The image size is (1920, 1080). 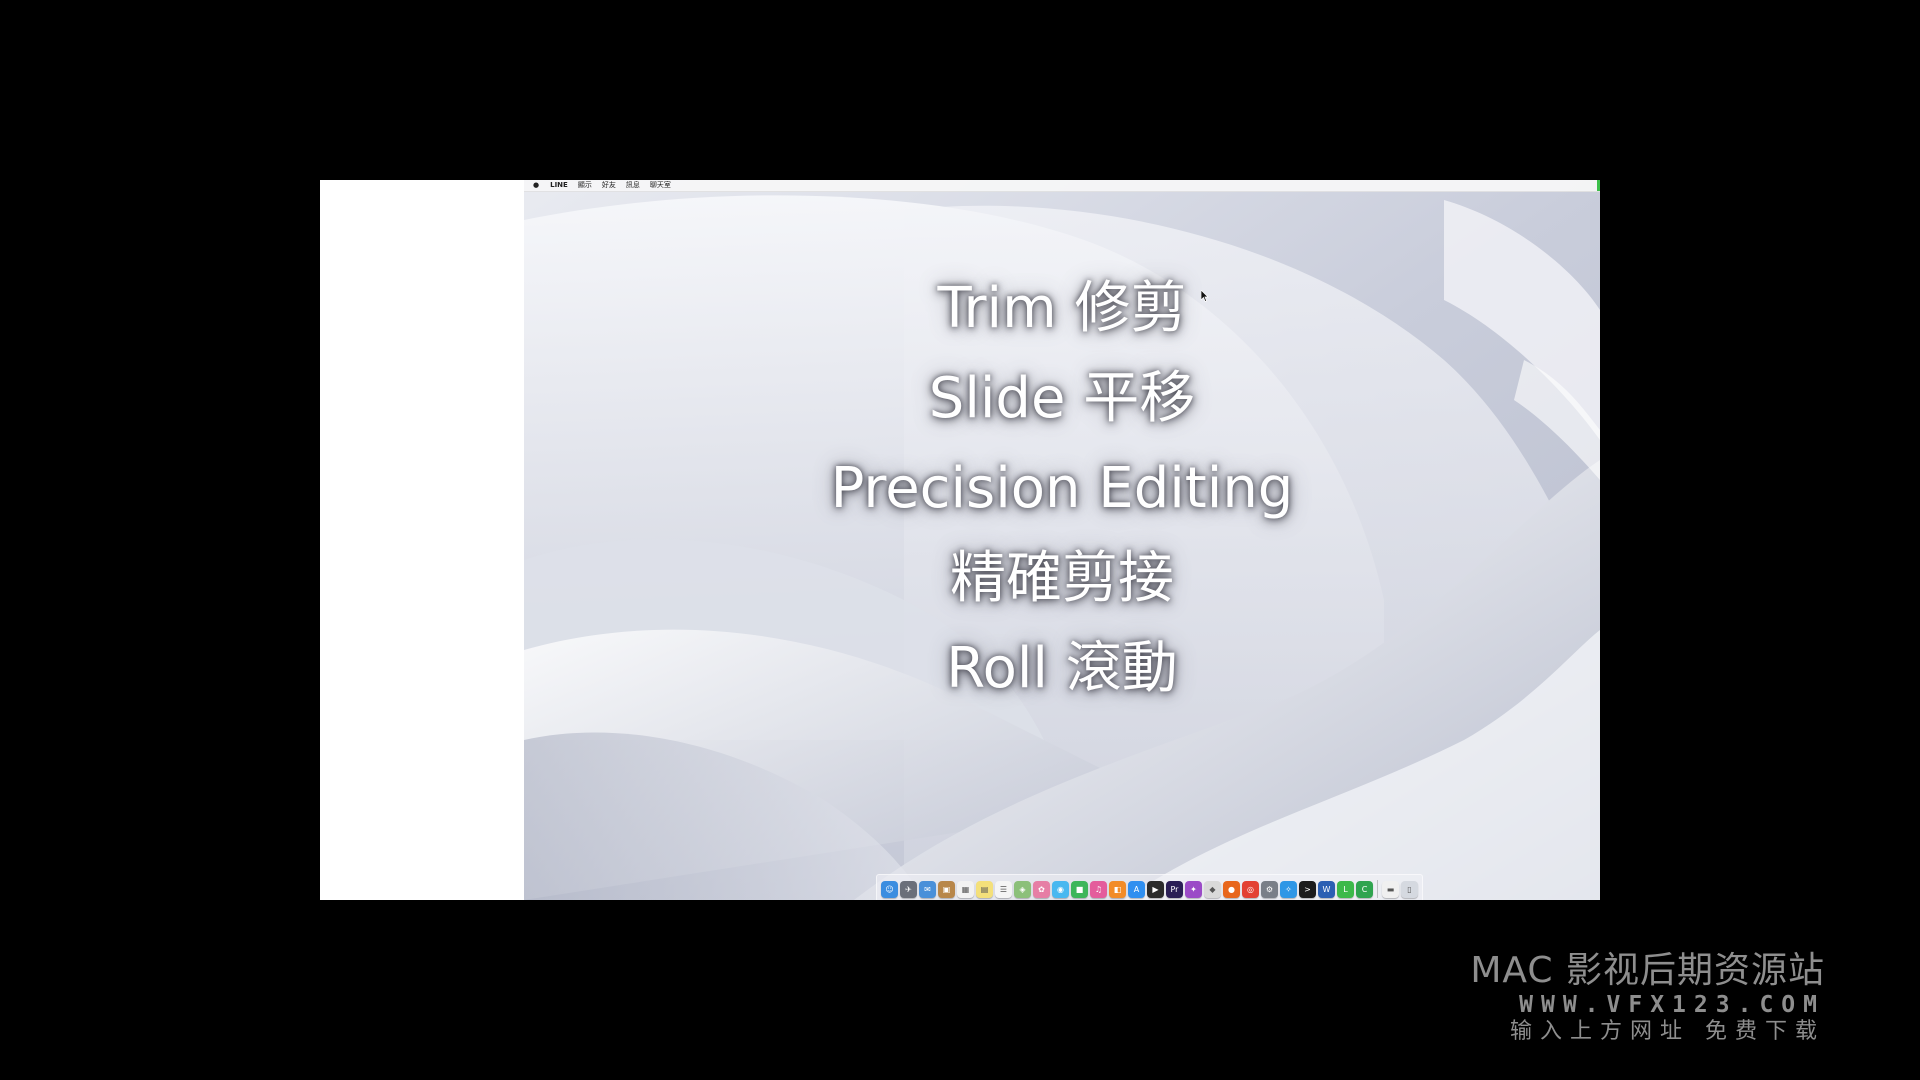 What do you see at coordinates (1326, 889) in the screenshot?
I see `word-icon: W` at bounding box center [1326, 889].